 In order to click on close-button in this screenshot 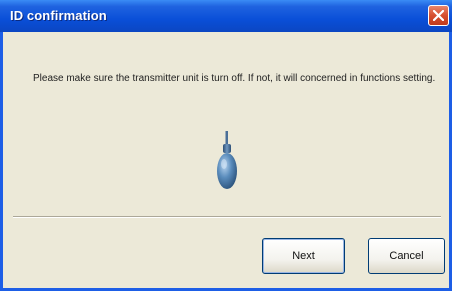, I will do `click(438, 15)`.